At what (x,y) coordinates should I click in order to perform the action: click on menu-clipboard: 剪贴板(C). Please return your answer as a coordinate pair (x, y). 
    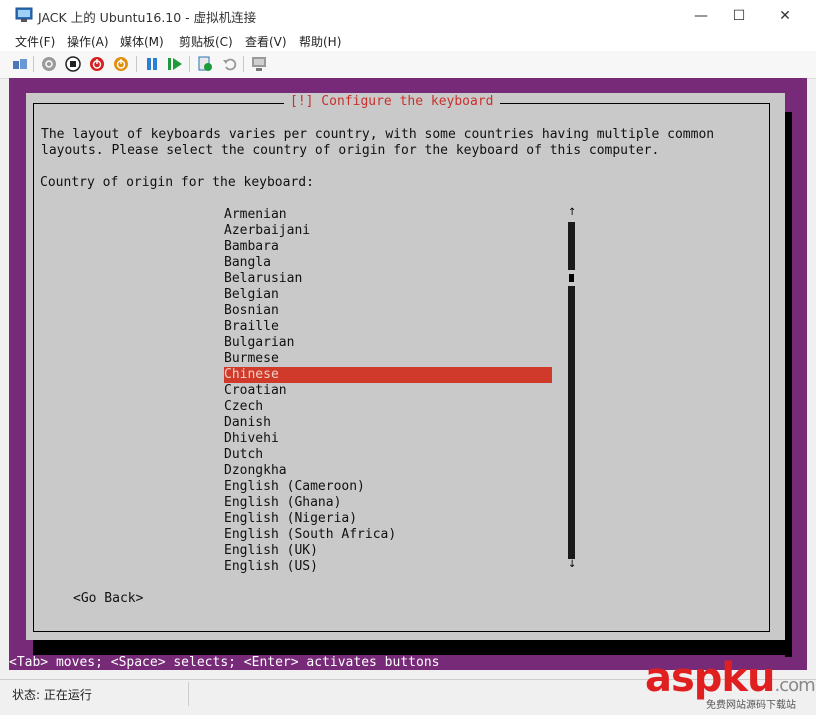
    Looking at the image, I should click on (206, 41).